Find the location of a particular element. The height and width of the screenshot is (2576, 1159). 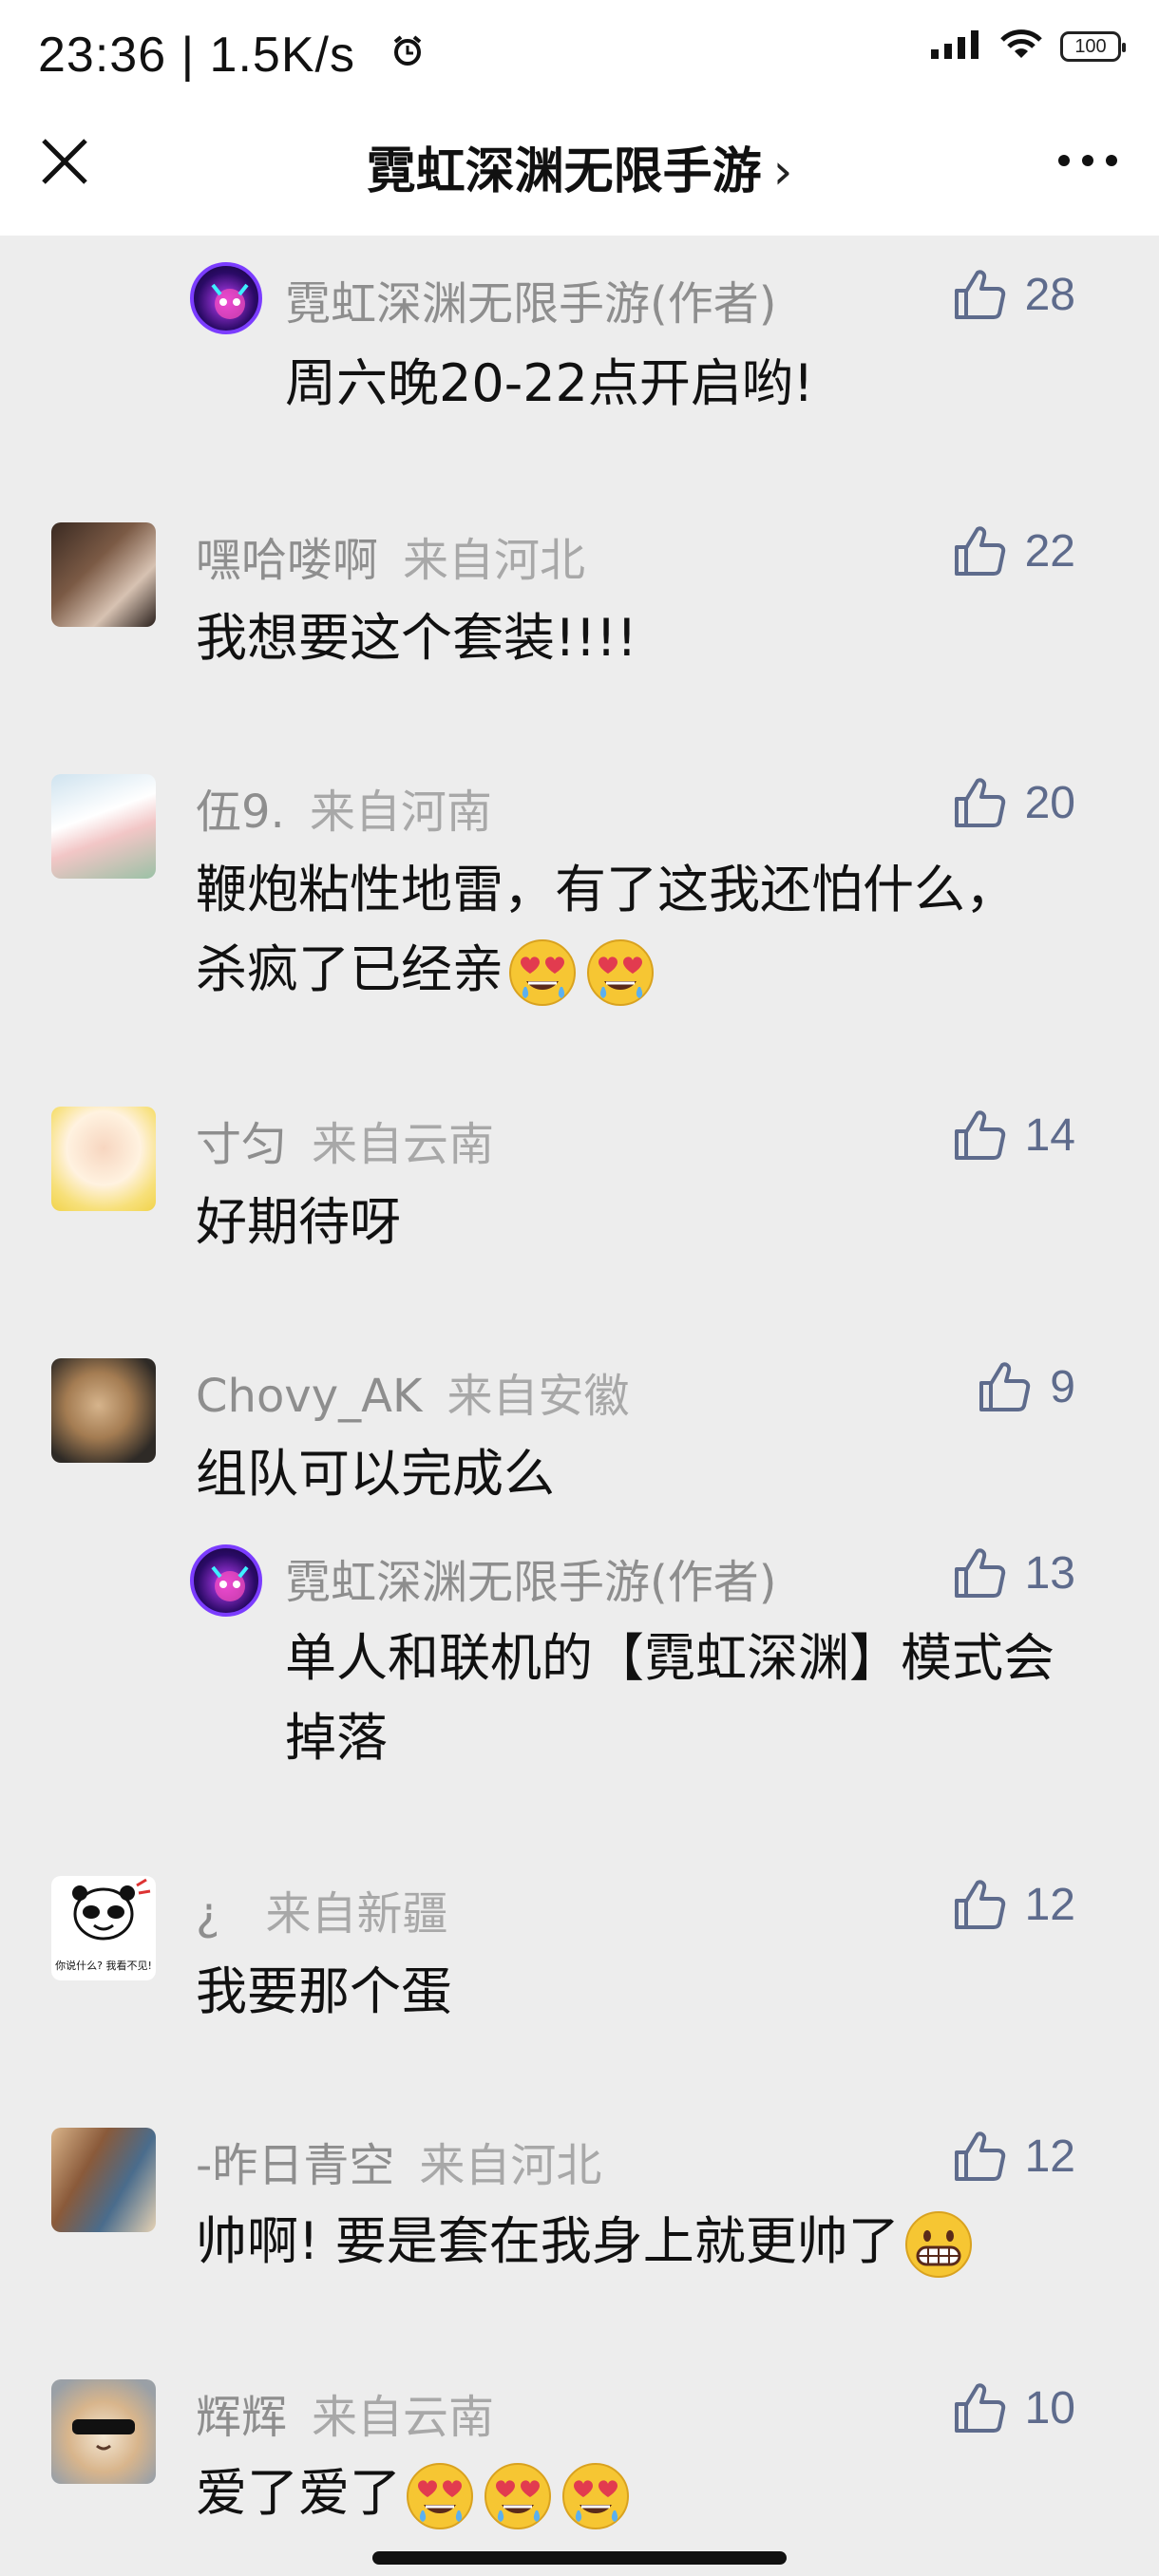

chevron-right-icon: › is located at coordinates (782, 171).